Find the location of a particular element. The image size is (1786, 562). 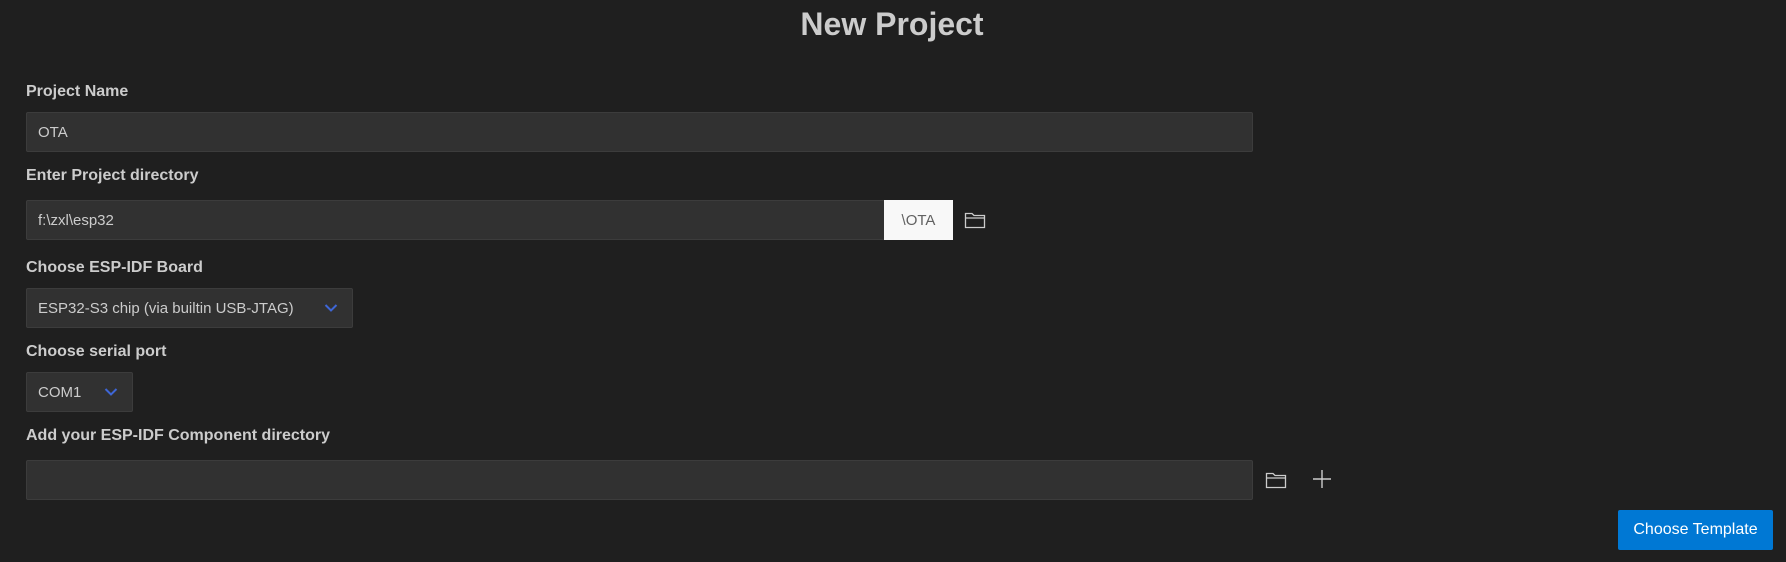

component-directory-input is located at coordinates (639, 480).